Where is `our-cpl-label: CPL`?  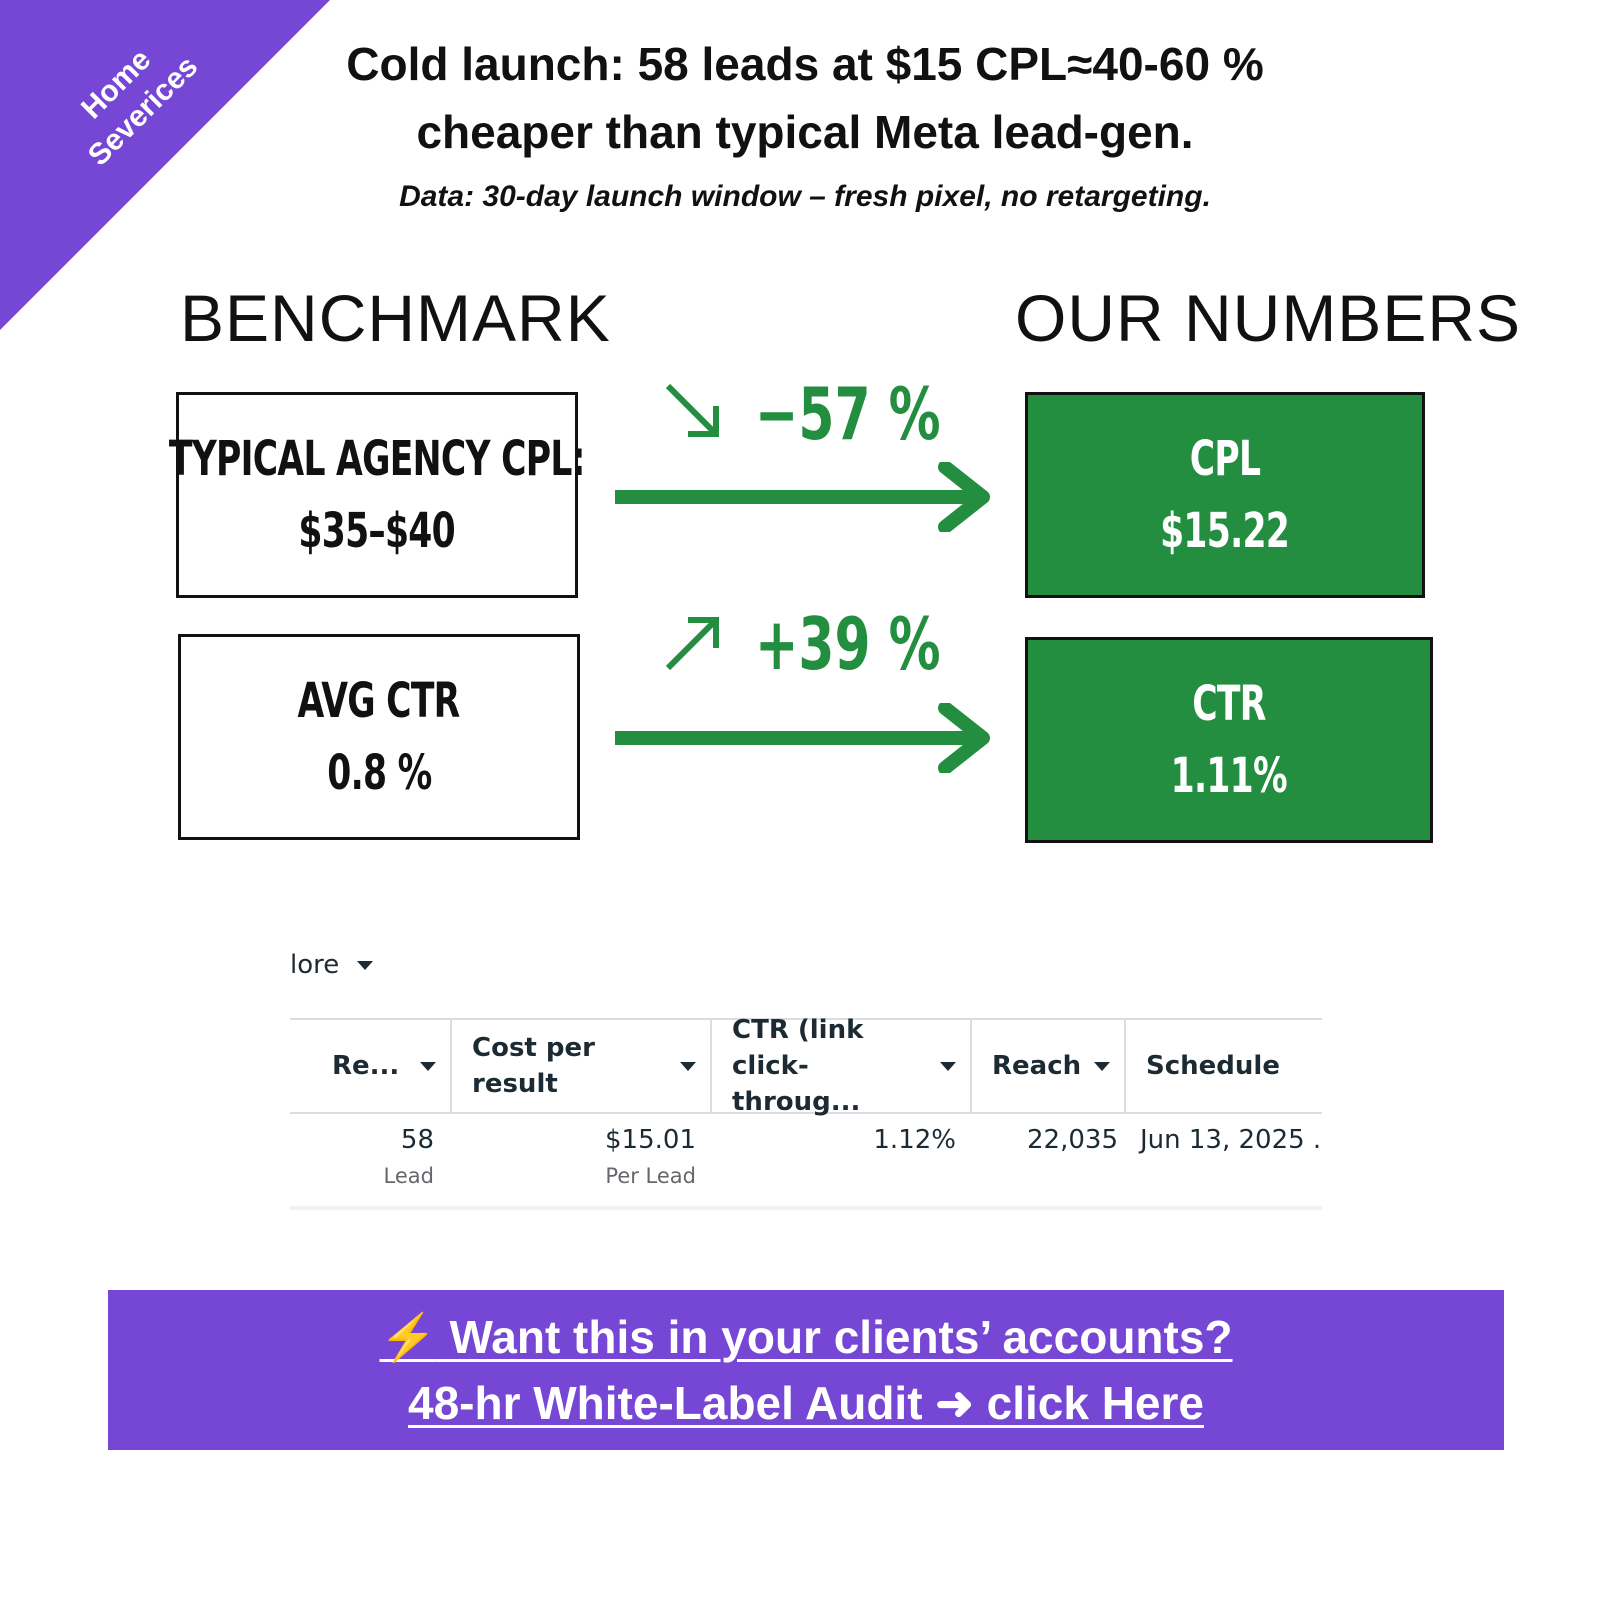 our-cpl-label: CPL is located at coordinates (1225, 459).